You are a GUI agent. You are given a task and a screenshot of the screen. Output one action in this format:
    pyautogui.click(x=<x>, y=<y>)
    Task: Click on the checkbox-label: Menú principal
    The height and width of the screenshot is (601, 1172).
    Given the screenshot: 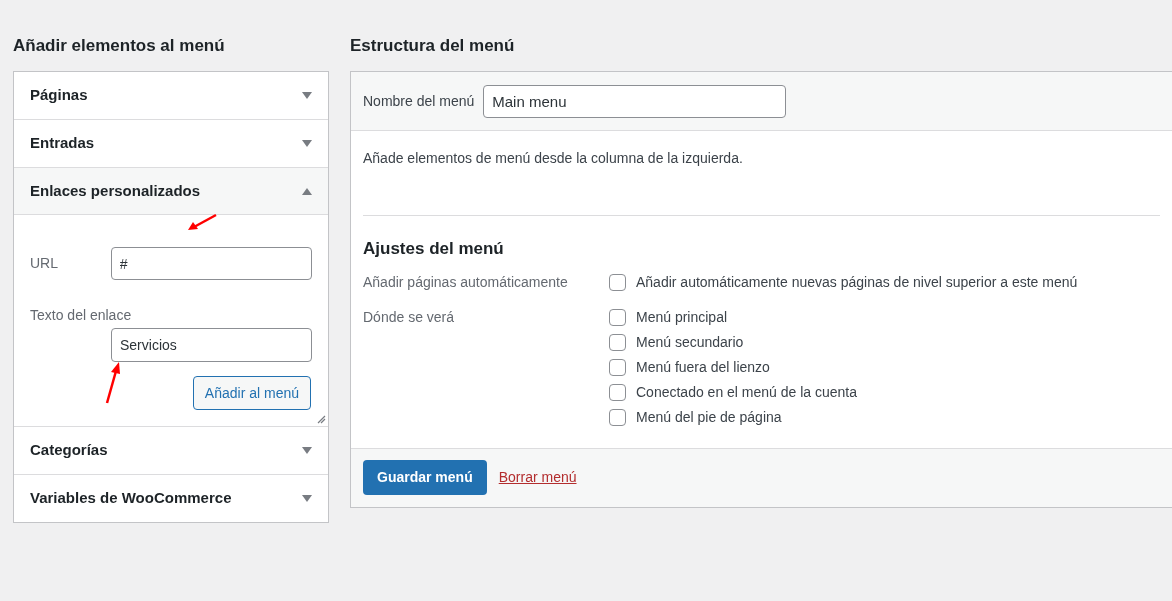 What is the action you would take?
    pyautogui.click(x=682, y=317)
    